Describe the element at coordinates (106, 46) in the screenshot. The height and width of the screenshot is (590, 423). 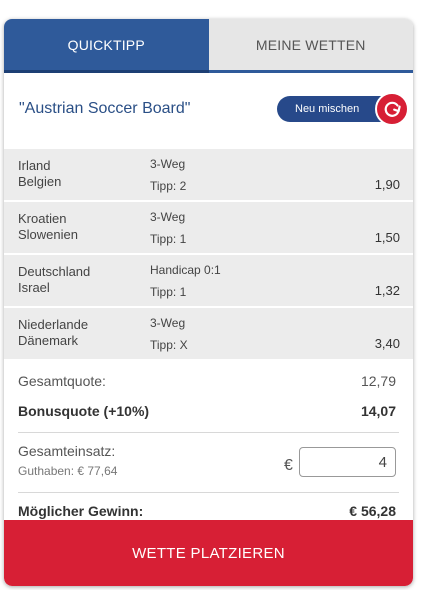
I see `tab-quicktipp: QUICKTIPP` at that location.